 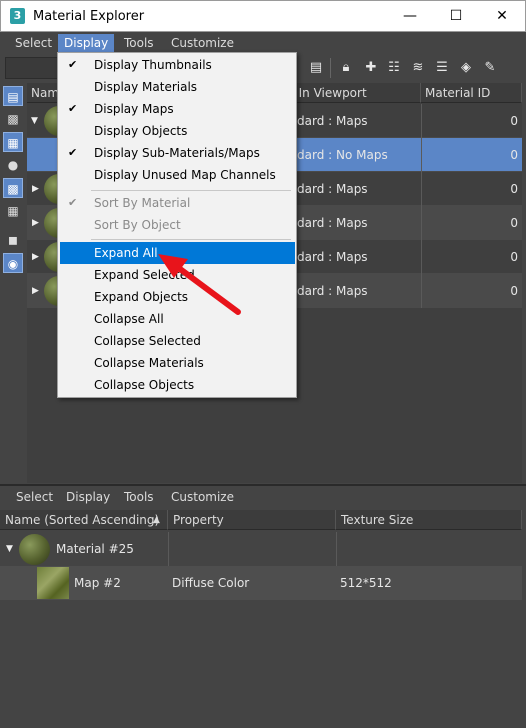 What do you see at coordinates (142, 203) in the screenshot?
I see `menu-item-label: Sort By Material` at bounding box center [142, 203].